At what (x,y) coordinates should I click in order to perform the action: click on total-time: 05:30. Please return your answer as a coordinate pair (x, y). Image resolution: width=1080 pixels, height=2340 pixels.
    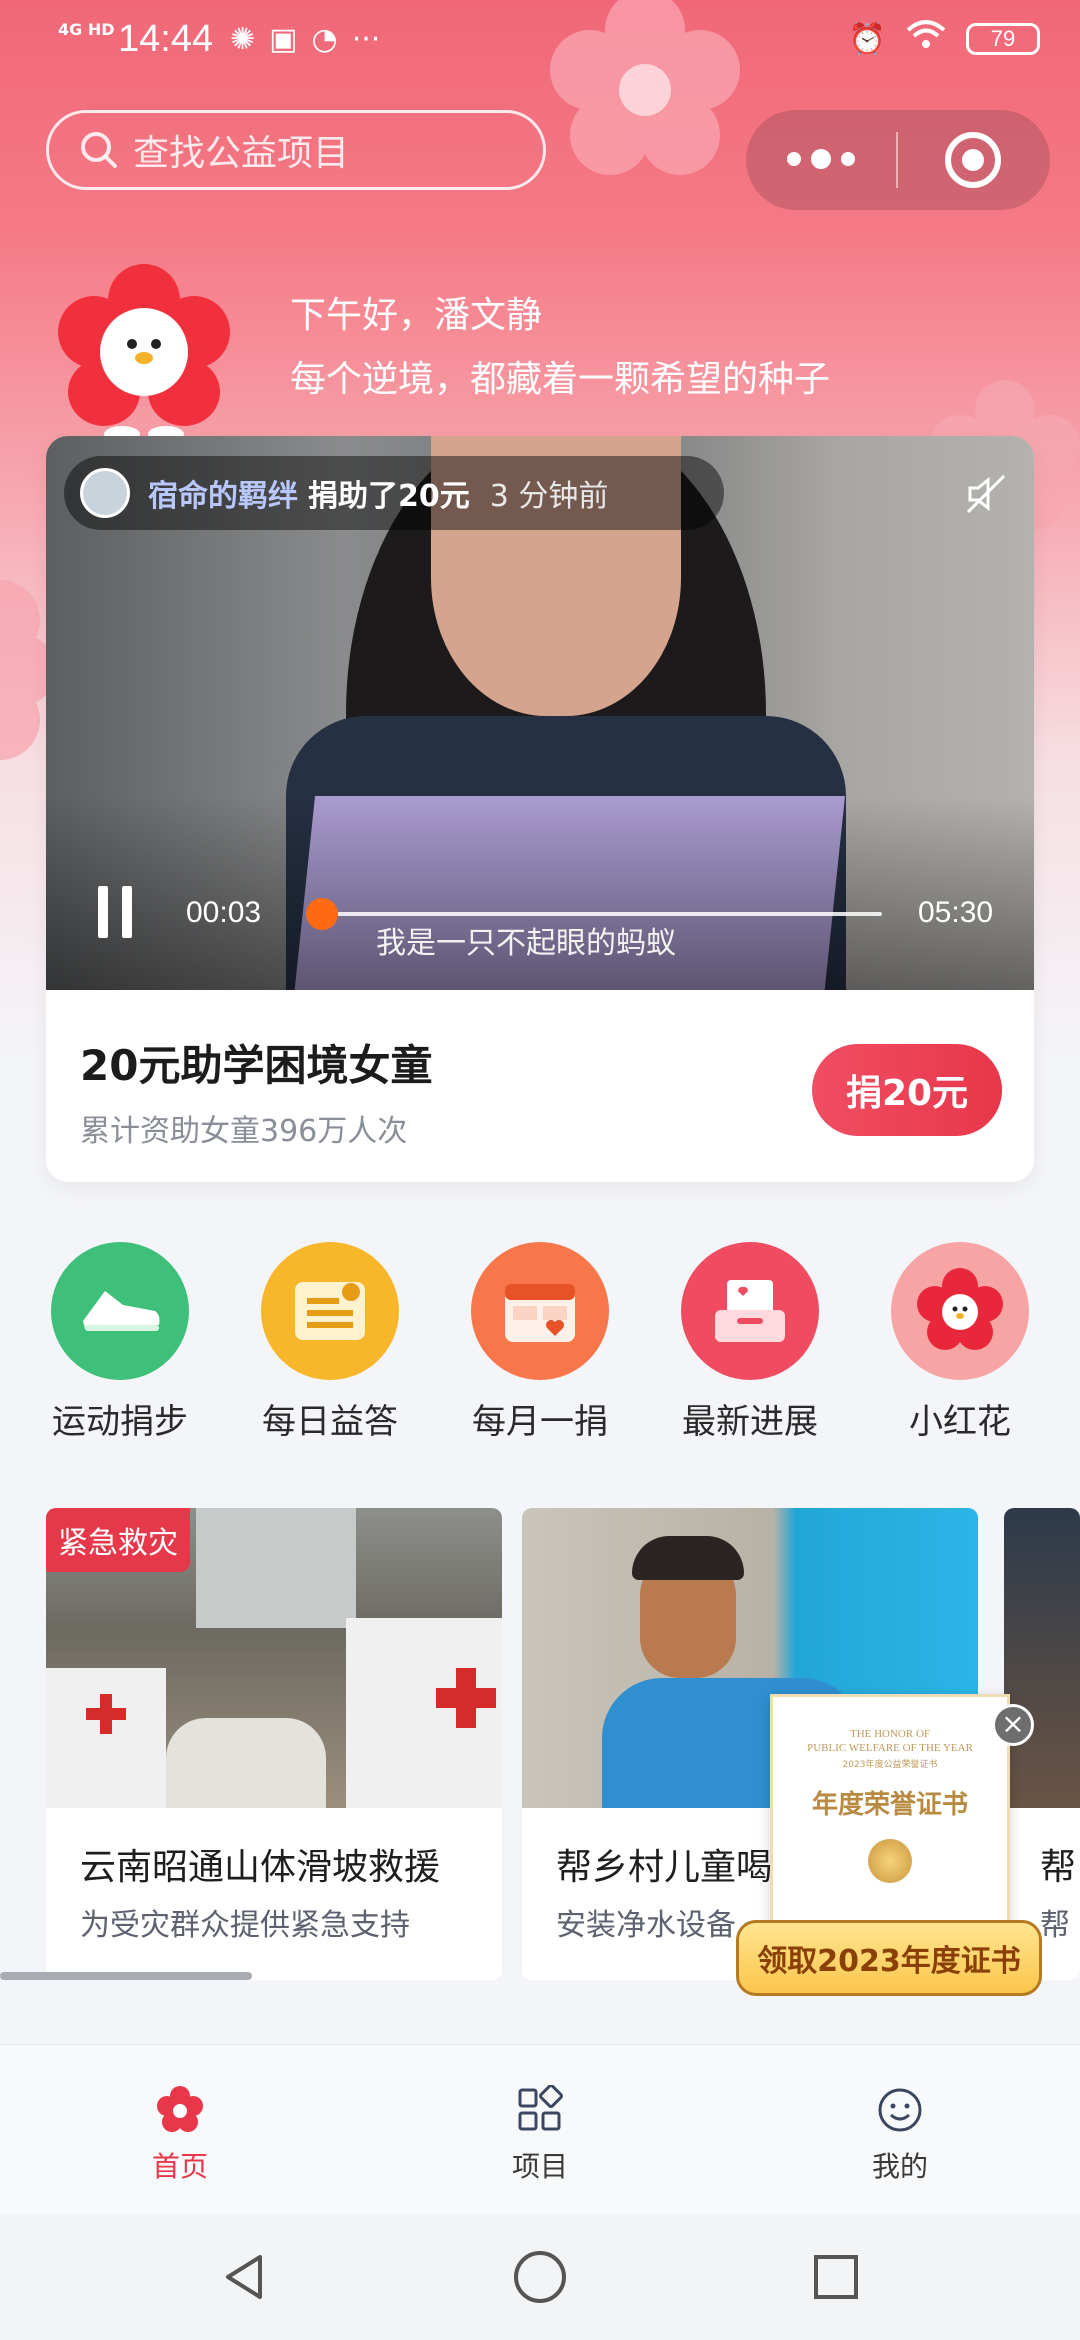
    Looking at the image, I should click on (956, 912).